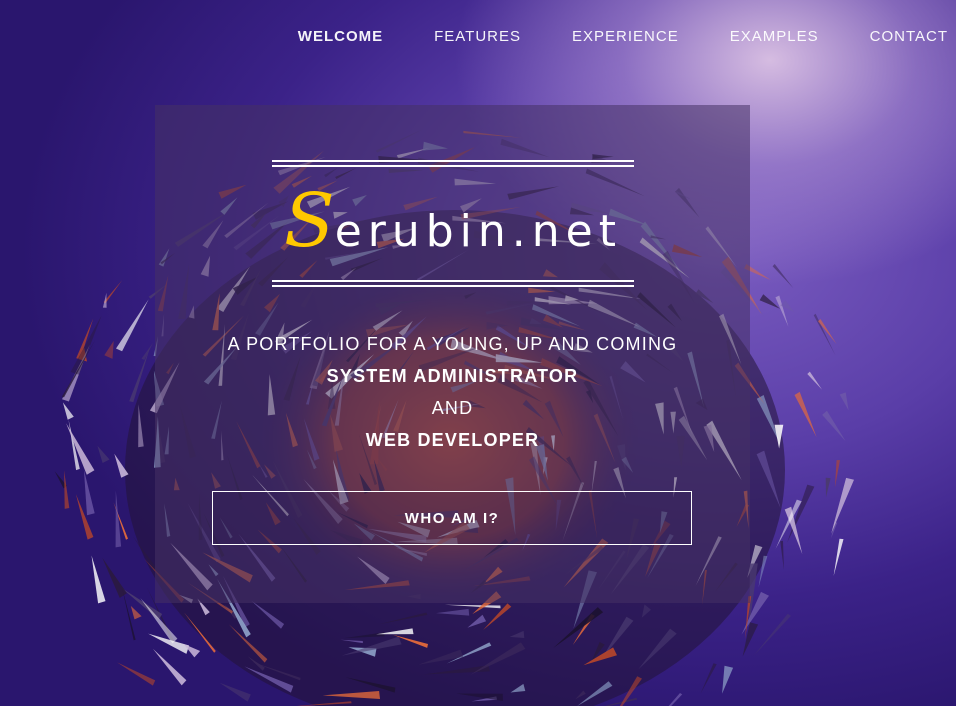 Image resolution: width=956 pixels, height=706 pixels. I want to click on logo-text: erubin.net, so click(478, 231).